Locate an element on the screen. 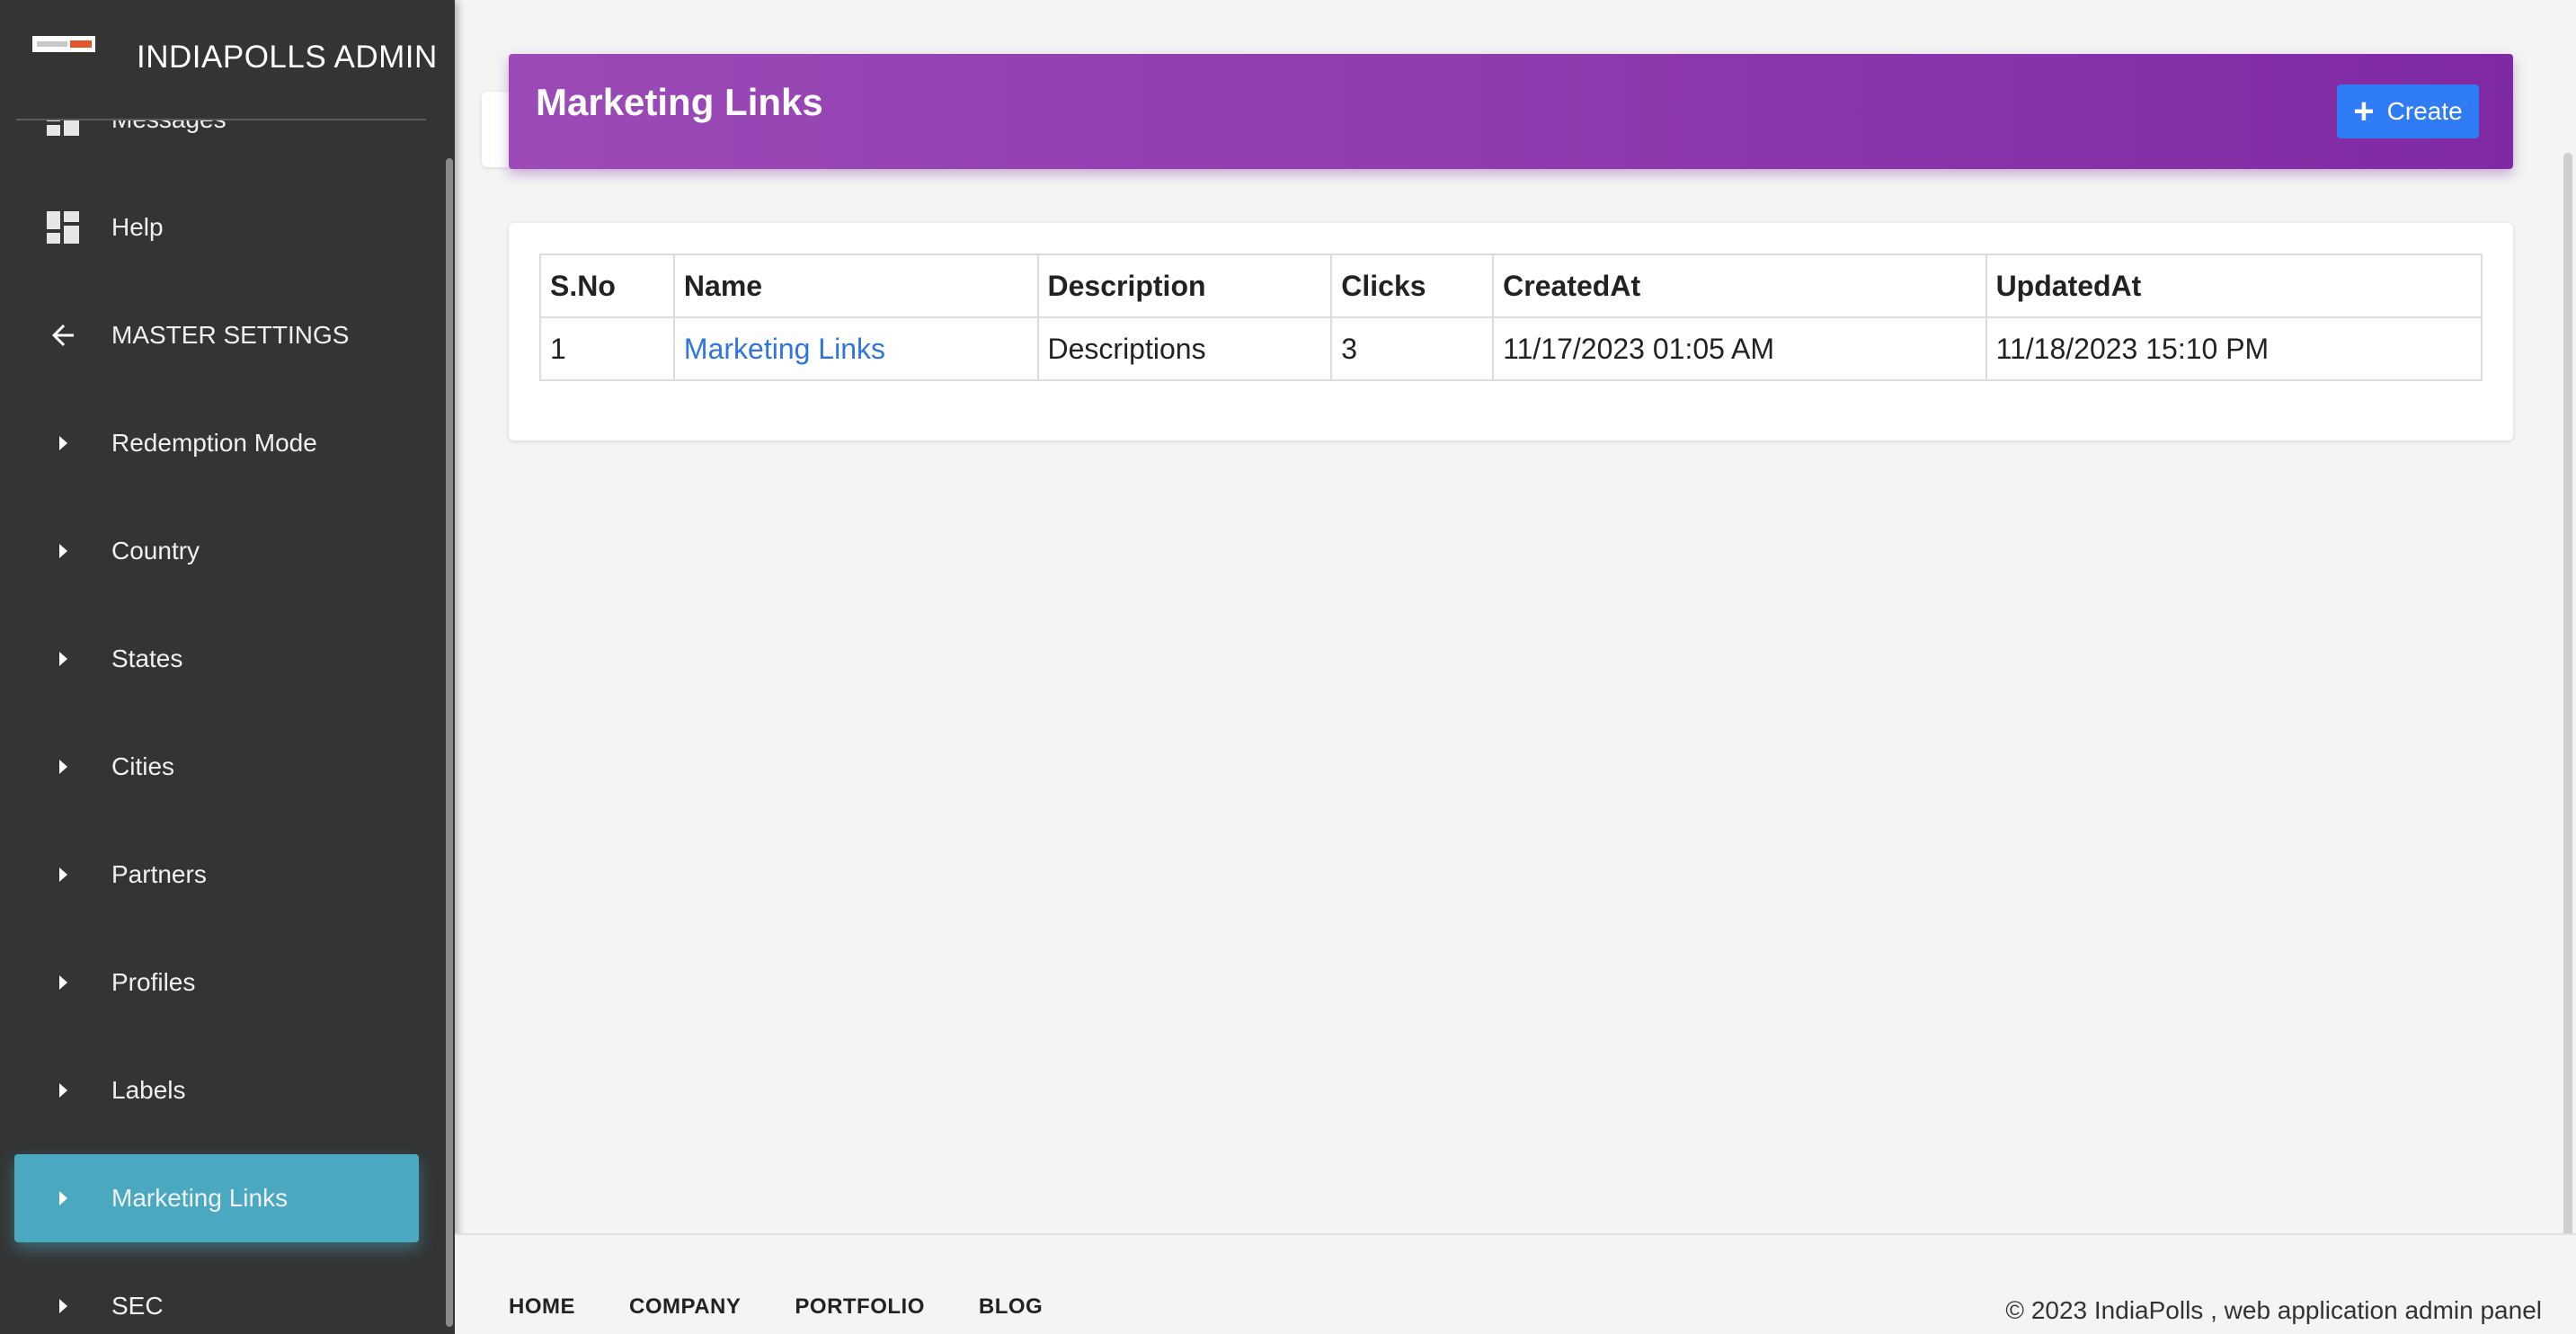  sidebar-item-marketing-links: Marketing Links is located at coordinates (216, 1198).